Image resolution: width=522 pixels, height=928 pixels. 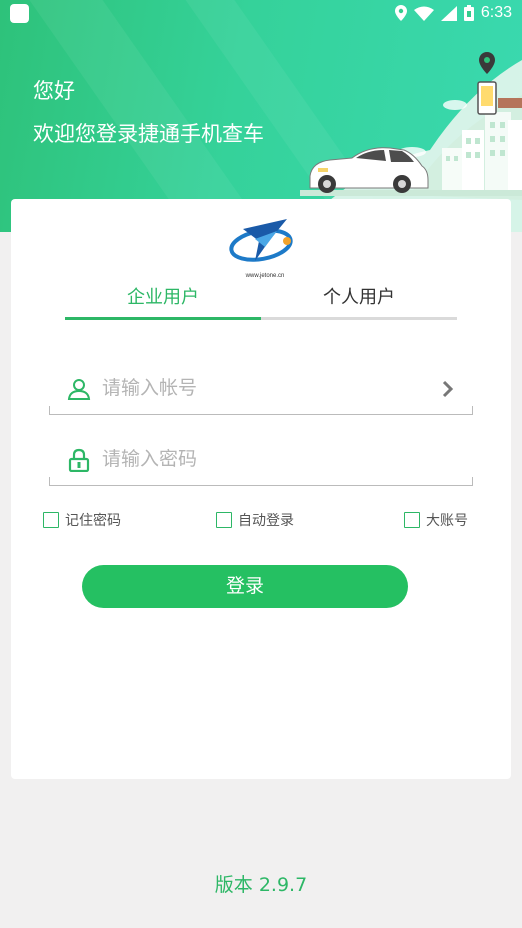 What do you see at coordinates (447, 521) in the screenshot?
I see `big-account-label: 大账号` at bounding box center [447, 521].